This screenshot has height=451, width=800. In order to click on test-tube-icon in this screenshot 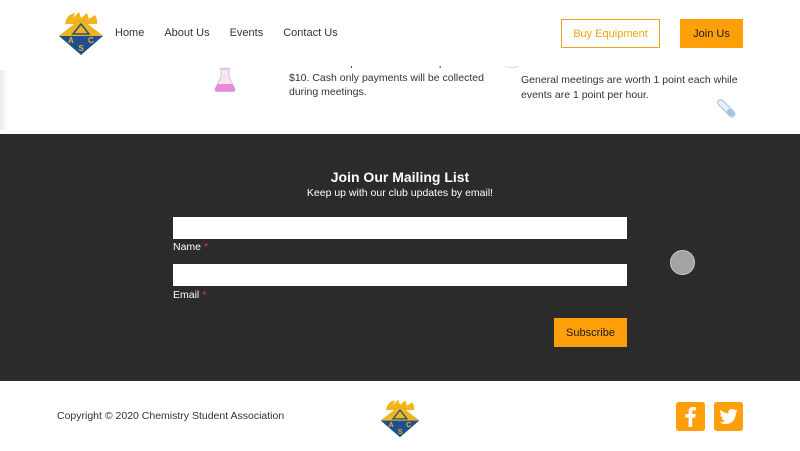, I will do `click(726, 108)`.